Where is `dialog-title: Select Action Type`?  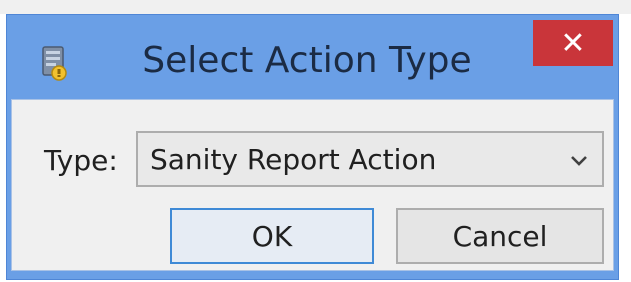
dialog-title: Select Action Type is located at coordinates (307, 60).